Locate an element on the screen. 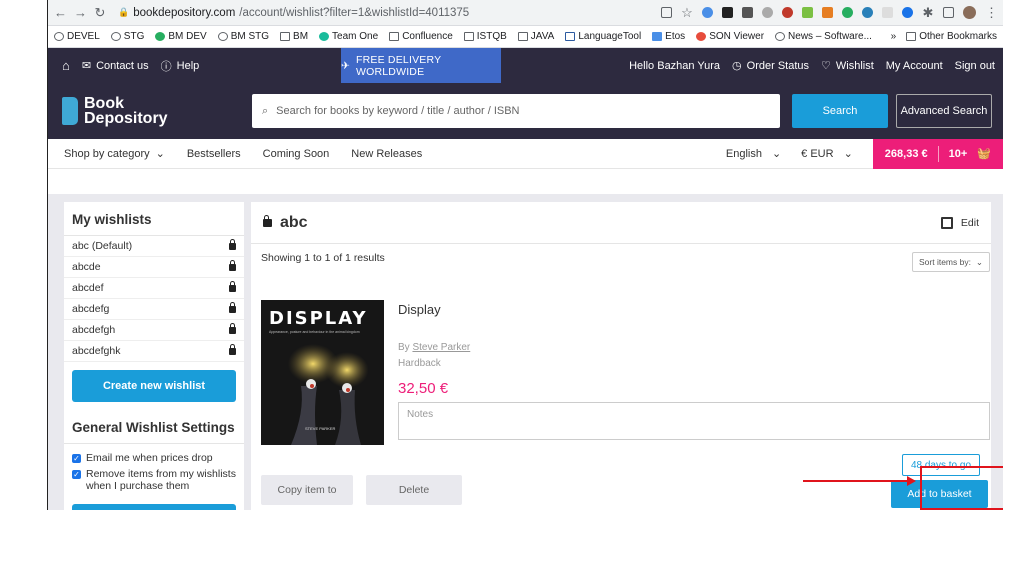 This screenshot has width=1031, height=564. more-bookmarks-button: » is located at coordinates (894, 36).